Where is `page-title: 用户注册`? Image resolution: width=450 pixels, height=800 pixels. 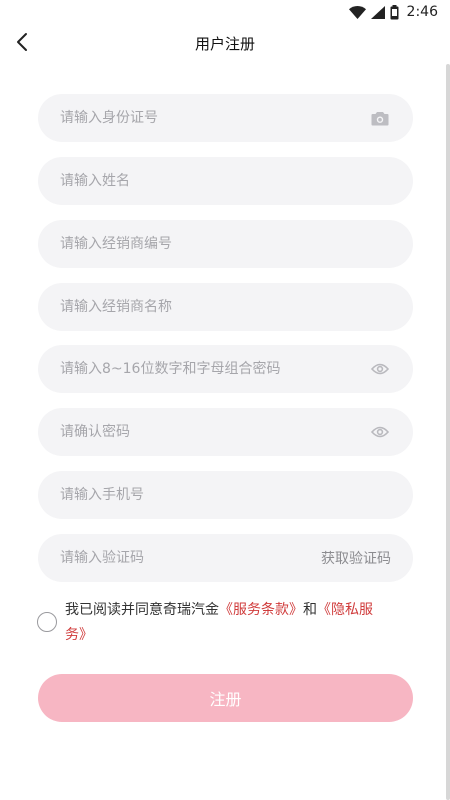 page-title: 用户注册 is located at coordinates (224, 44).